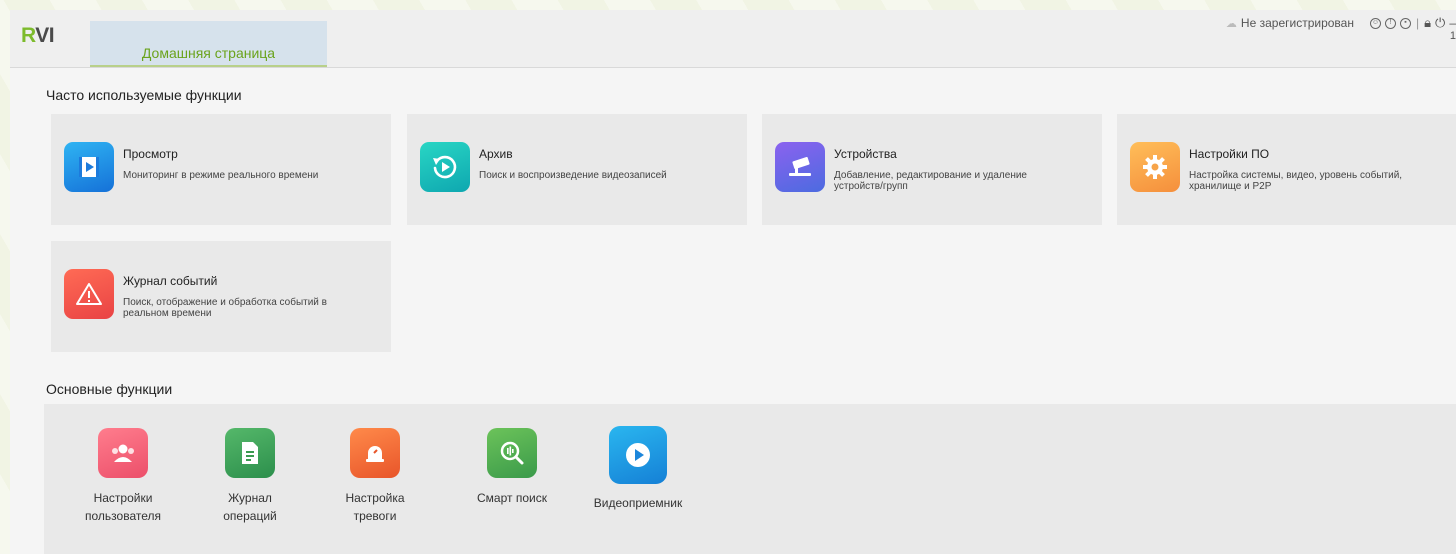 This screenshot has width=1456, height=554. Describe the element at coordinates (800, 167) in the screenshot. I see `camera-device-icon` at that location.